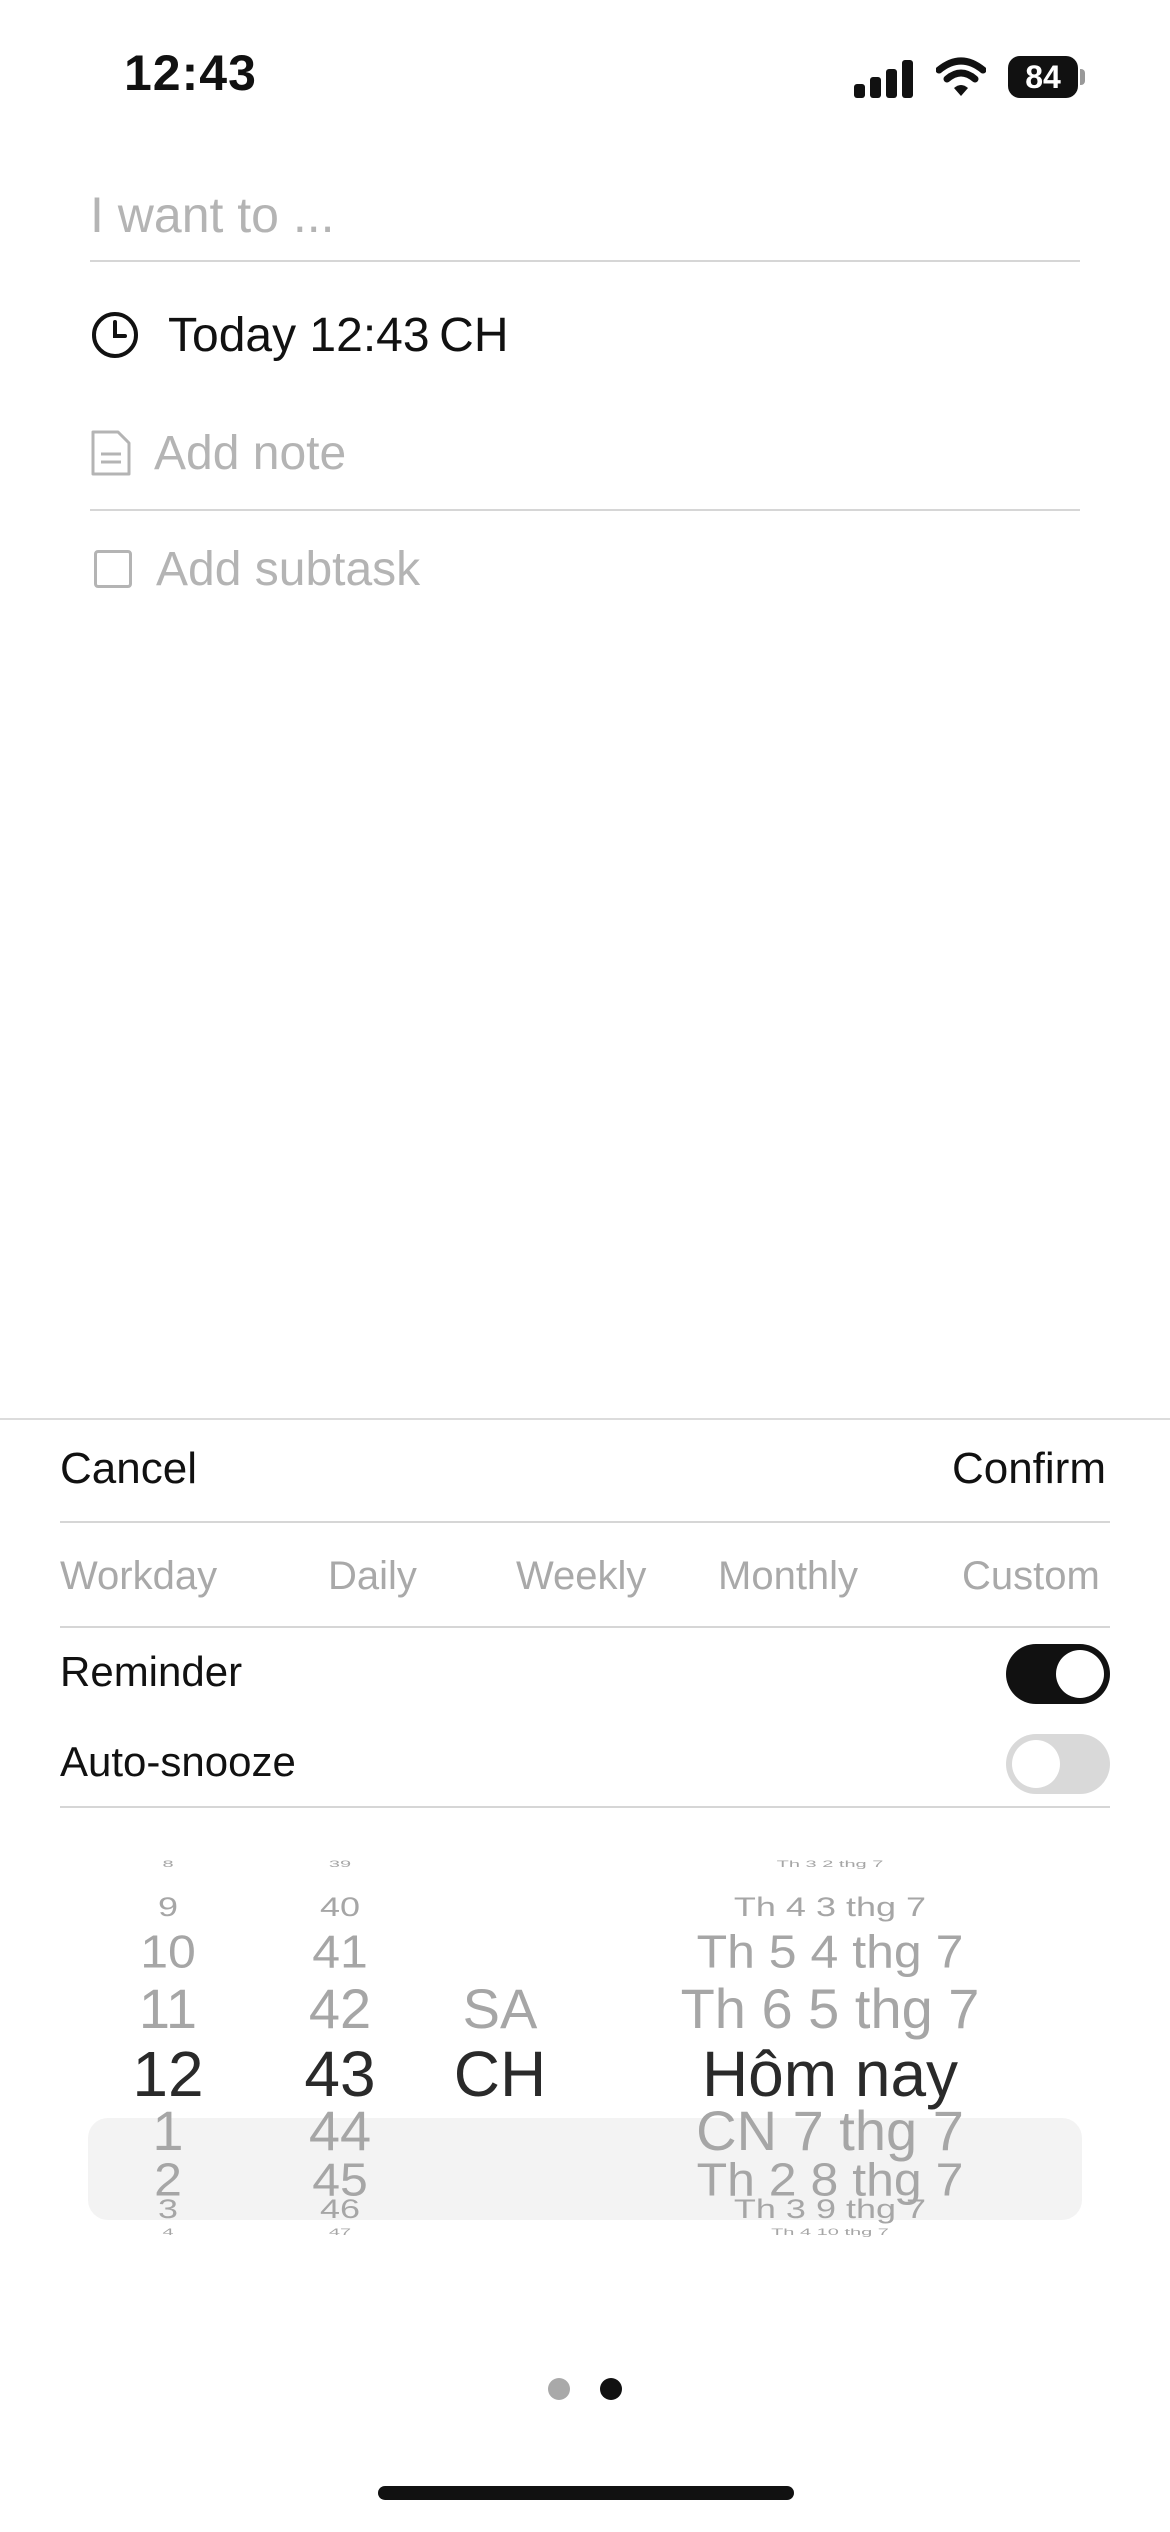 The width and height of the screenshot is (1170, 2532). Describe the element at coordinates (585, 510) in the screenshot. I see `note-divider` at that location.